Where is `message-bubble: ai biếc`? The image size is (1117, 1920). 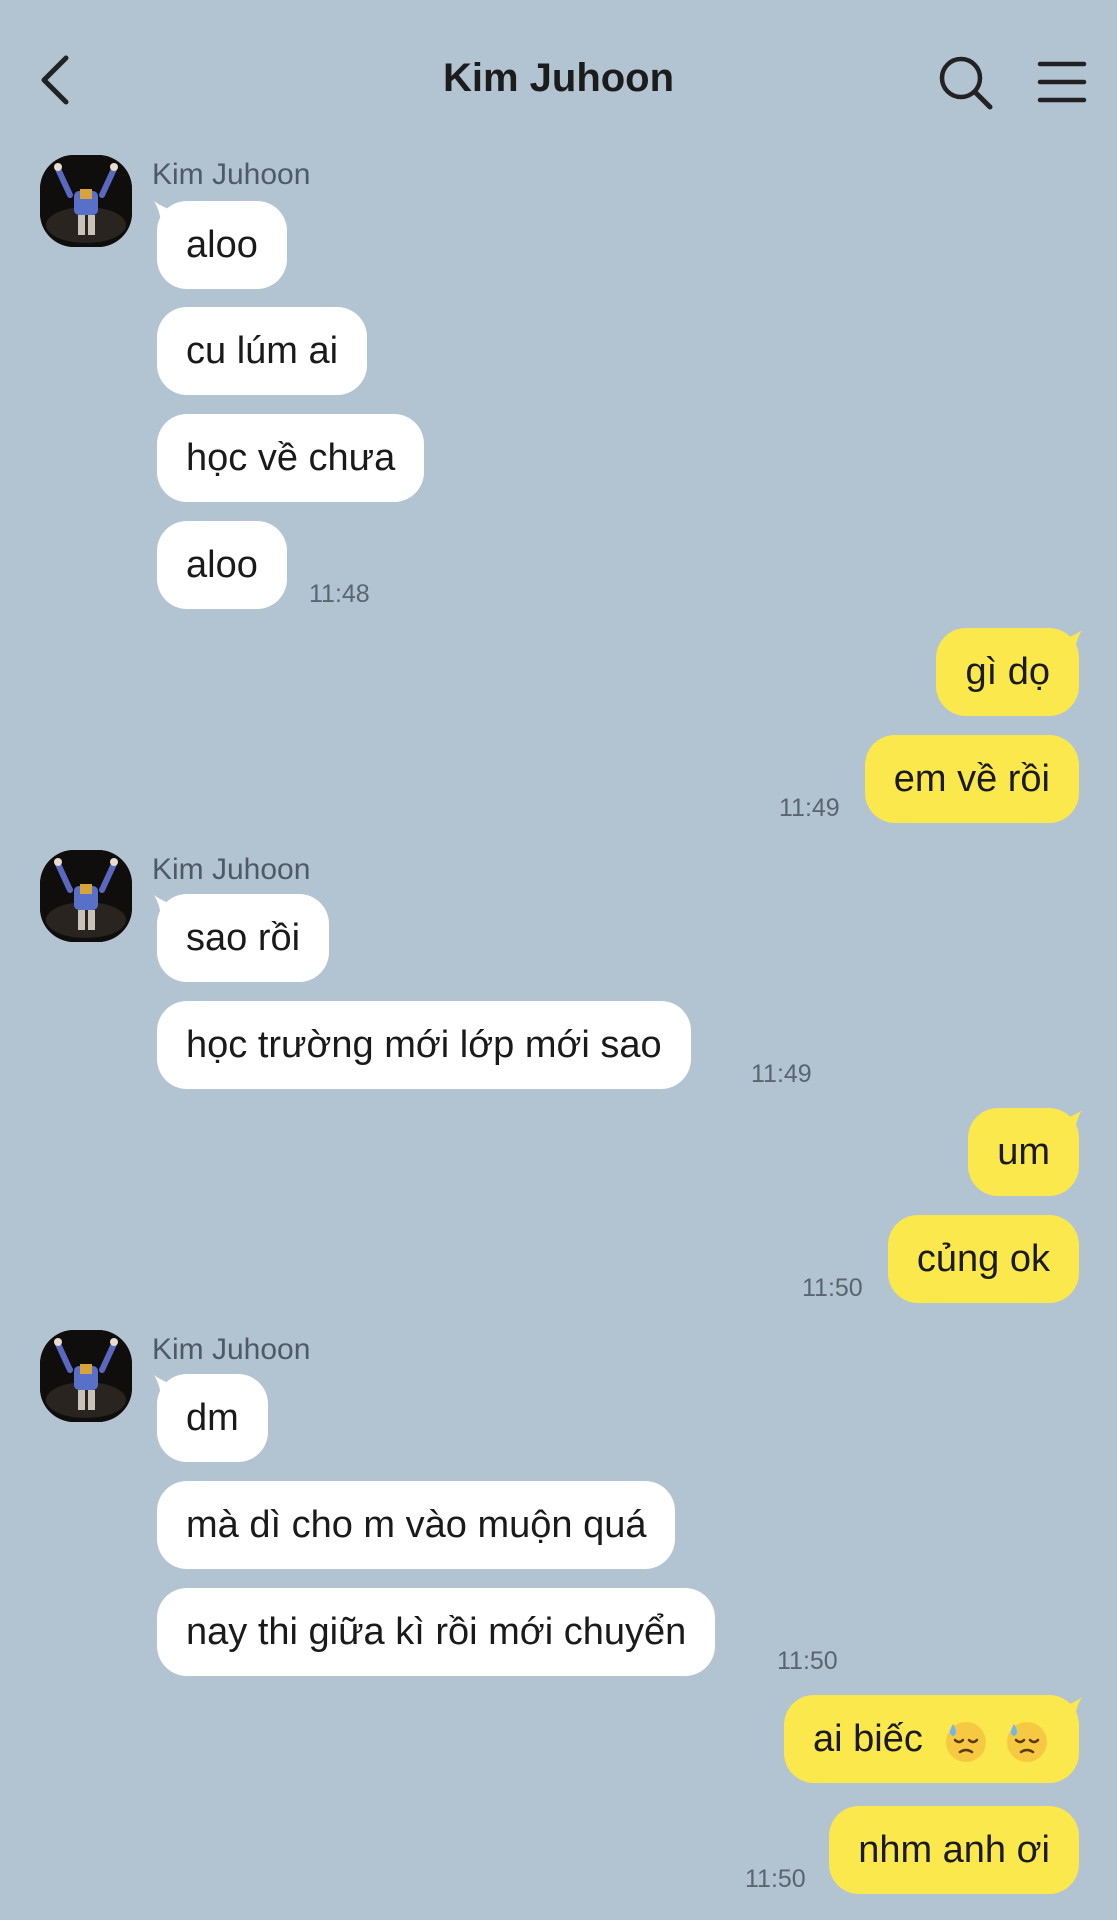 message-bubble: ai biếc is located at coordinates (931, 1739).